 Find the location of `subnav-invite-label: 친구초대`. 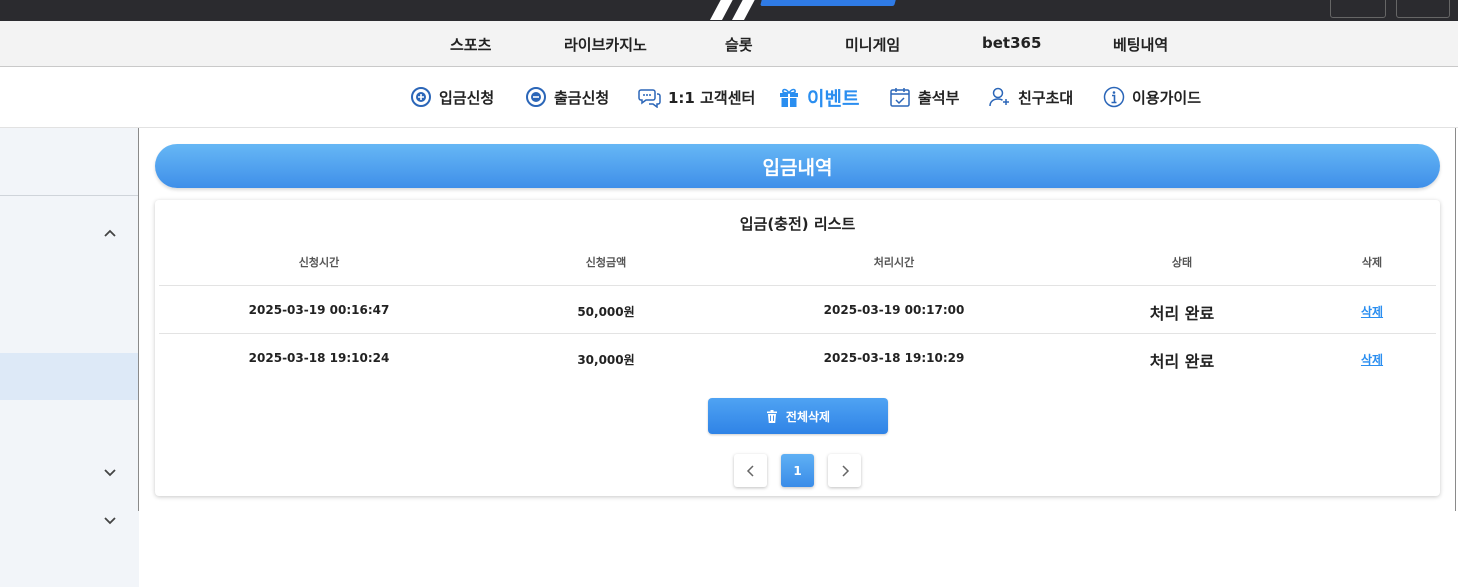

subnav-invite-label: 친구초대 is located at coordinates (1046, 97).